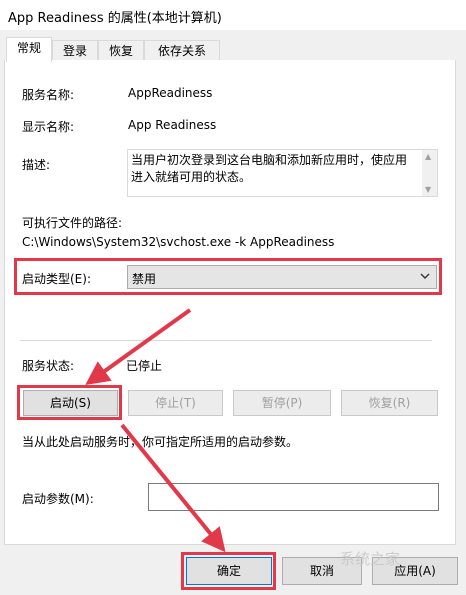 The width and height of the screenshot is (466, 595). Describe the element at coordinates (293, 497) in the screenshot. I see `startup-params-input` at that location.